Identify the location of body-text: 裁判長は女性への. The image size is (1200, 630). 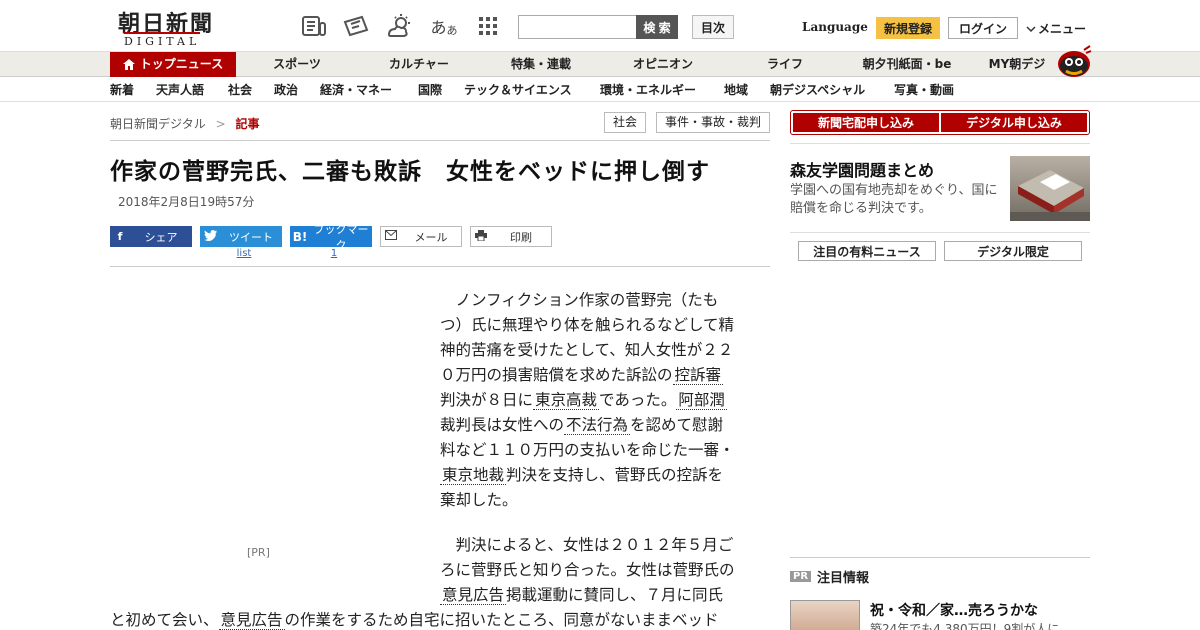
(502, 425).